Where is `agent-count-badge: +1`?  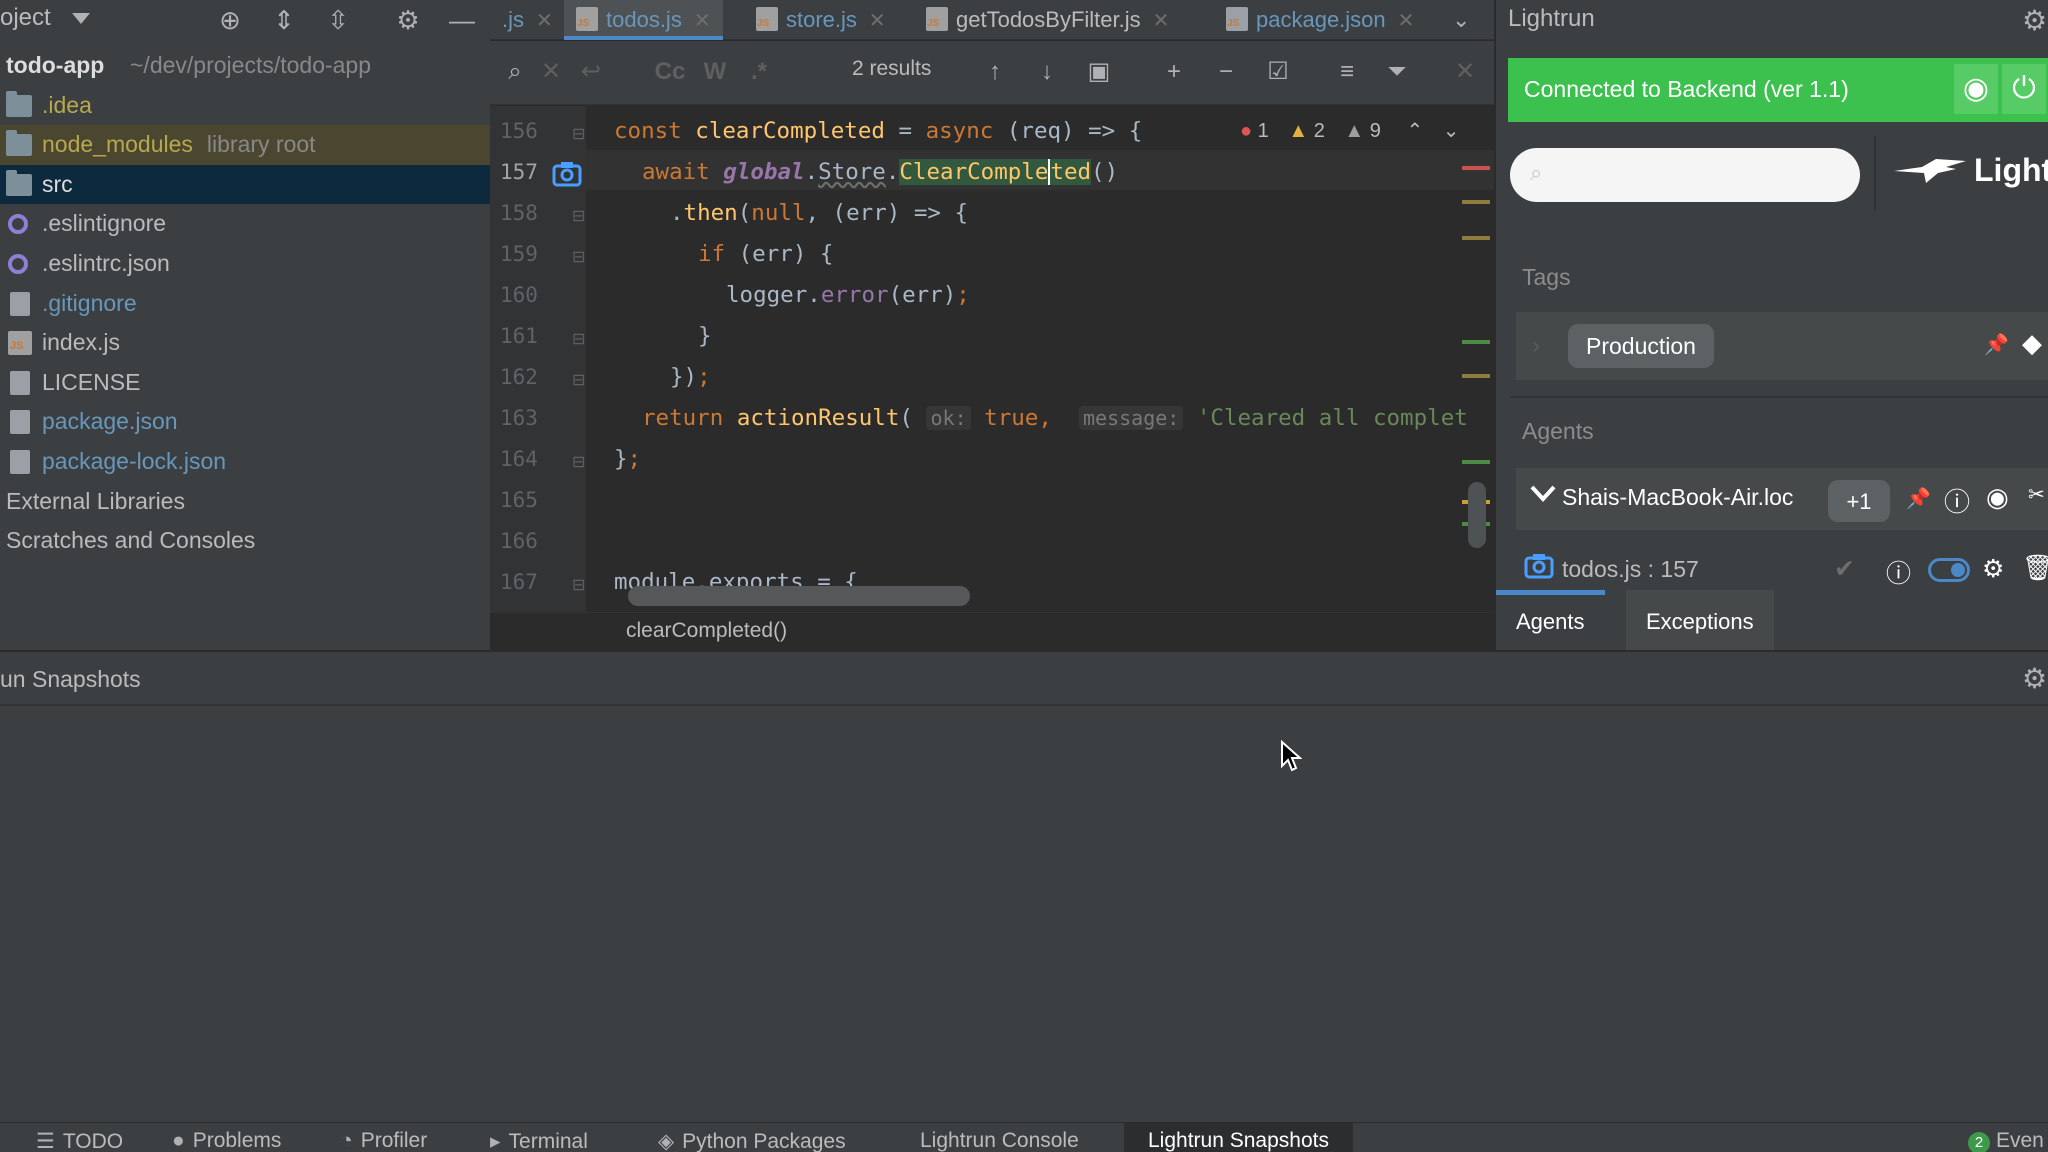 agent-count-badge: +1 is located at coordinates (1859, 501).